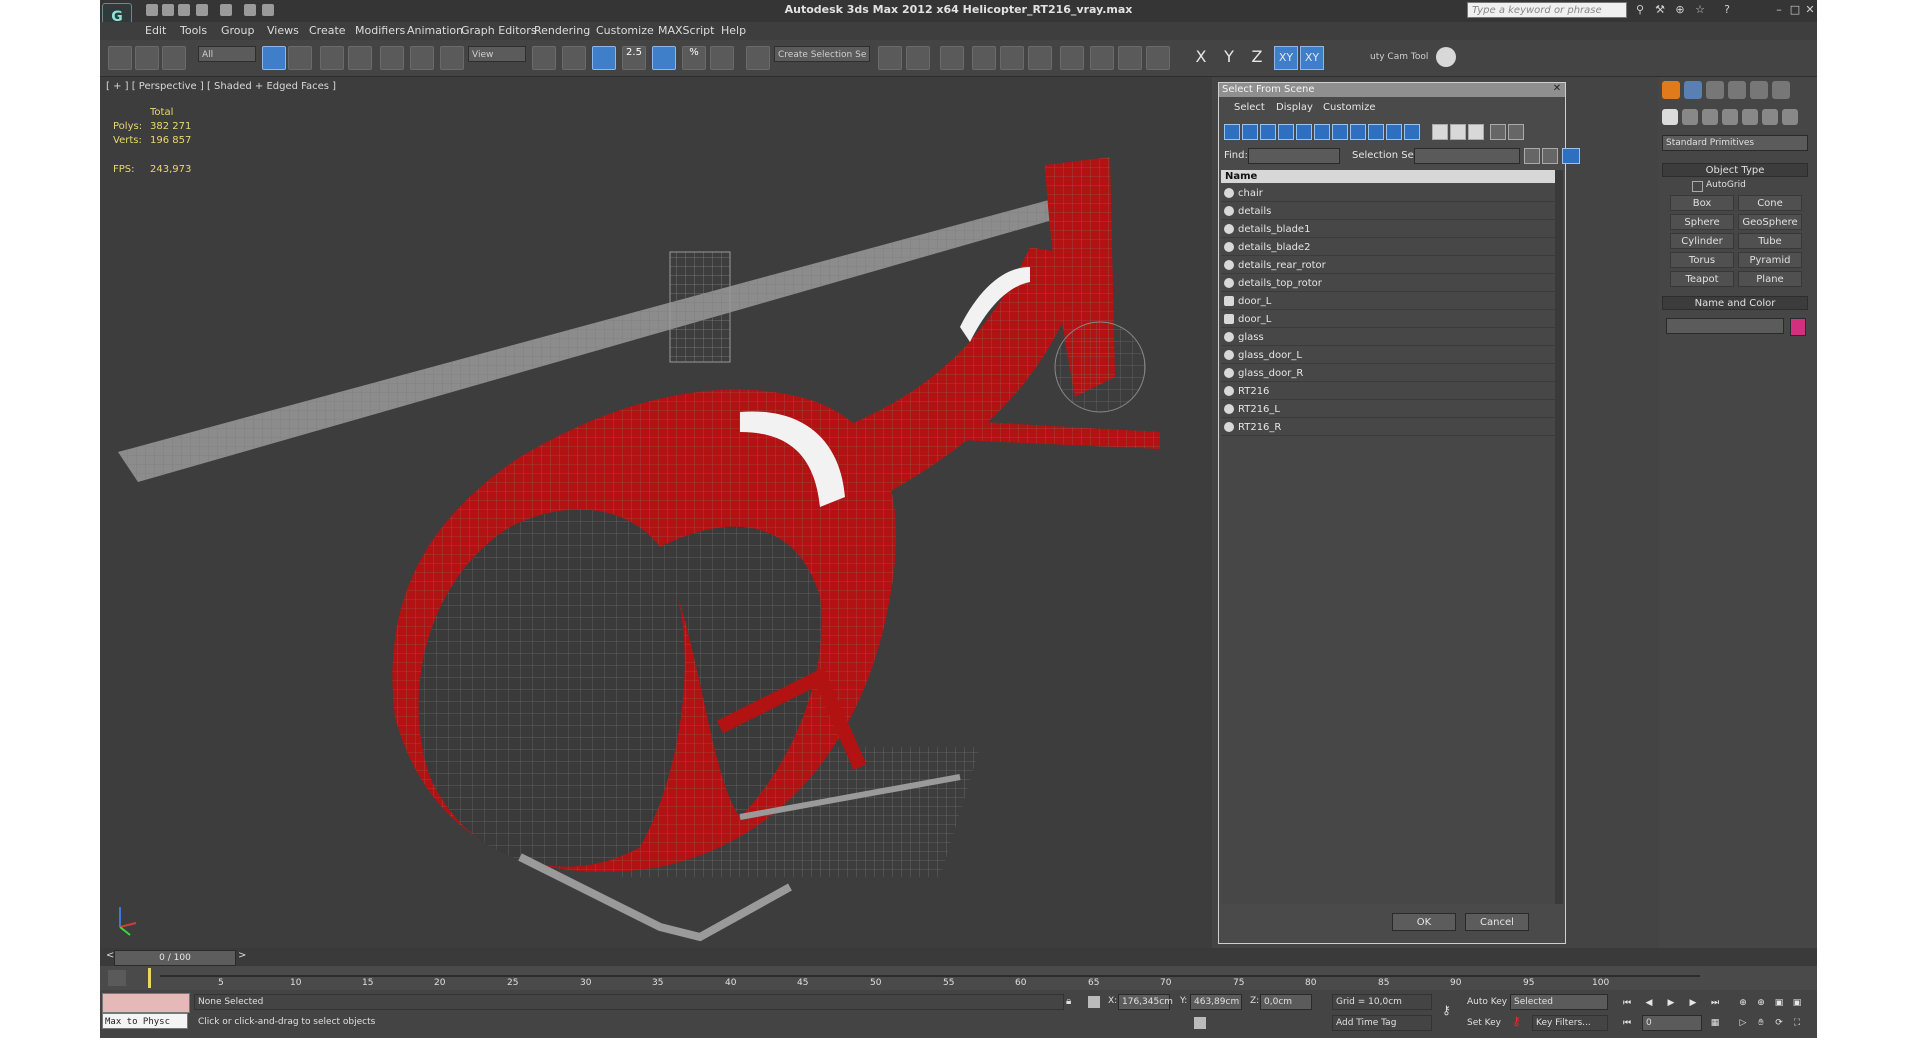 This screenshot has height=1038, width=1920. Describe the element at coordinates (1388, 229) in the screenshot. I see `list-item: details_blade1` at that location.